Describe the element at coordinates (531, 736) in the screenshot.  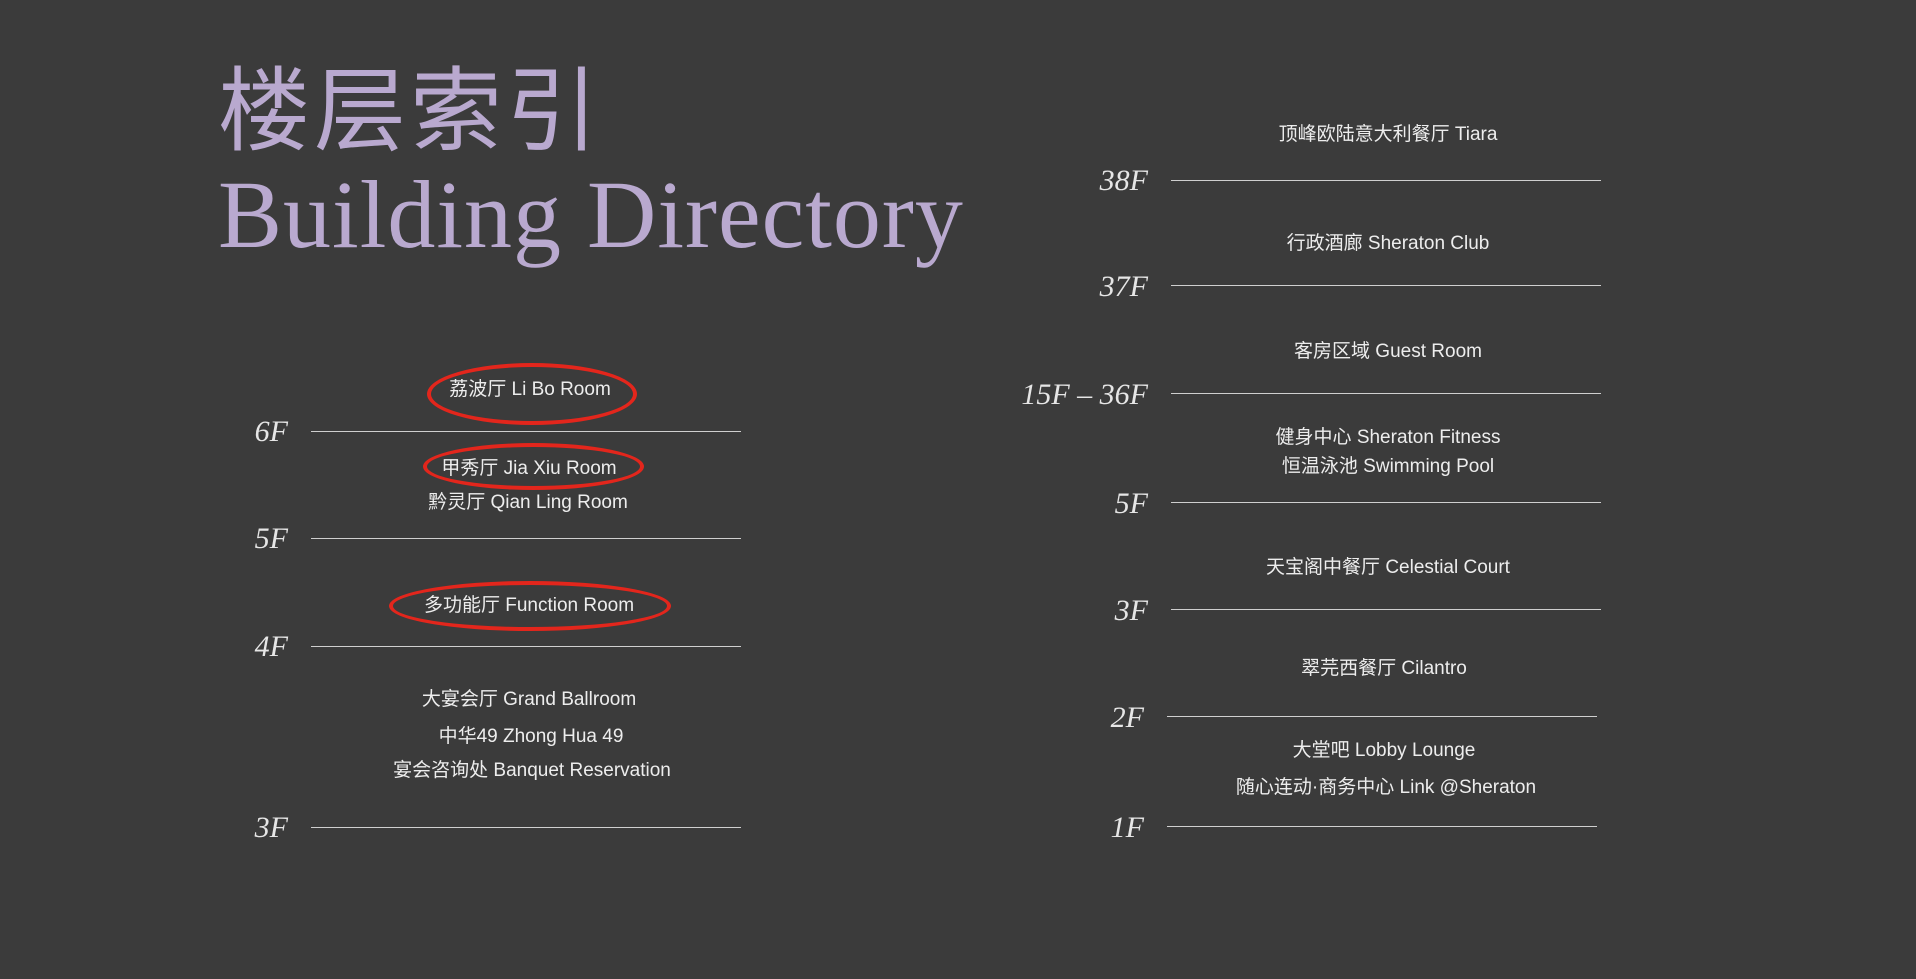
I see `room-zhong-hua: 中华49 Zhong Hua 49` at that location.